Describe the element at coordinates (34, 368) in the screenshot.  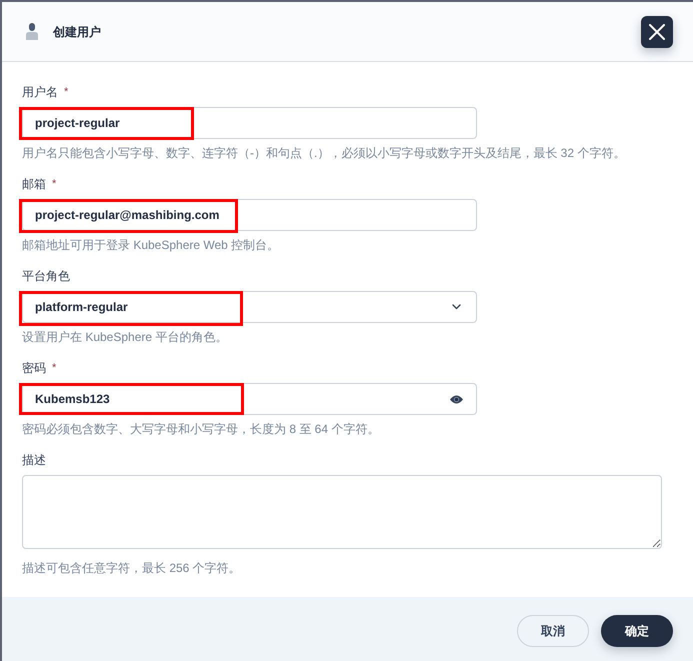
I see `field-label: 密码` at that location.